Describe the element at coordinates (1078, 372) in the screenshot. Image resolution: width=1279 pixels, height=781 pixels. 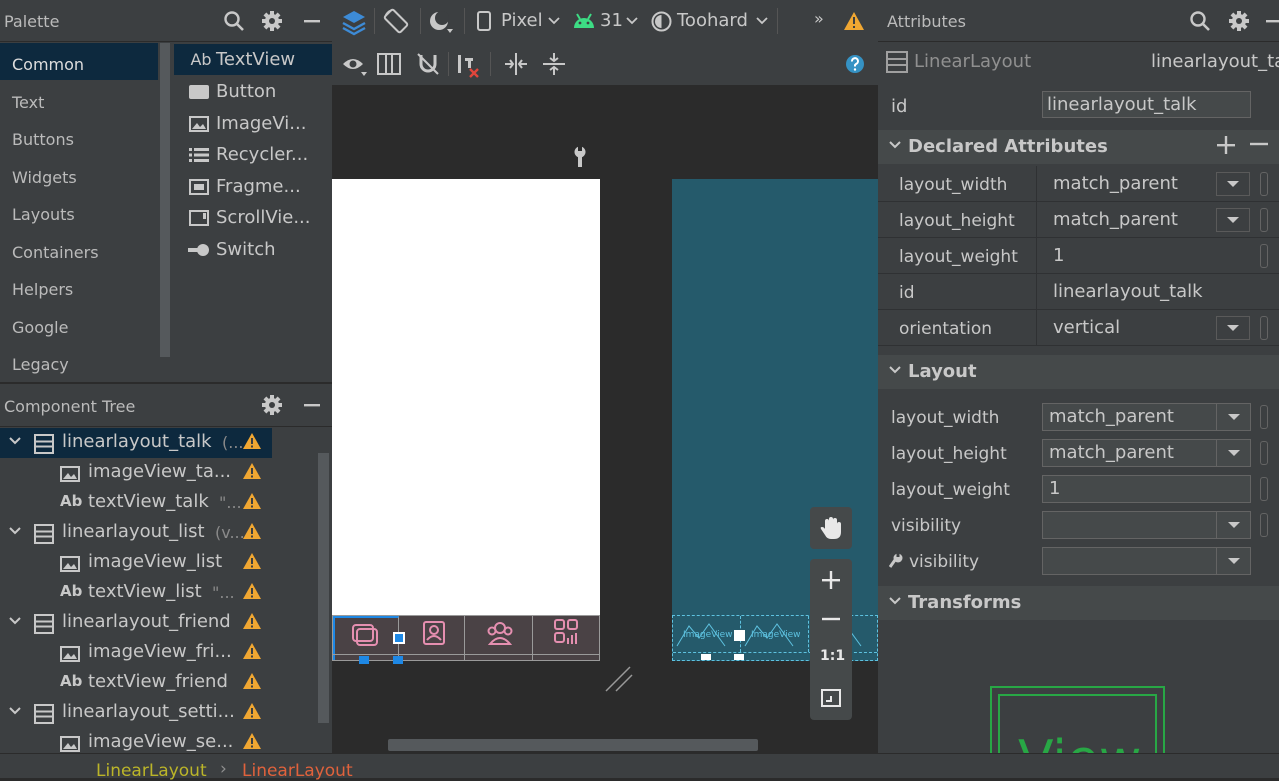
I see `layout-section: Layout` at that location.